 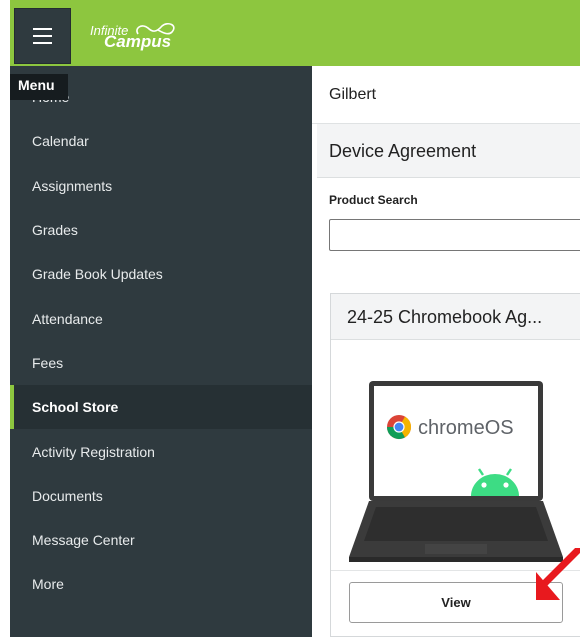 What do you see at coordinates (466, 428) in the screenshot?
I see `chromeos-wordmark: chromeOS` at bounding box center [466, 428].